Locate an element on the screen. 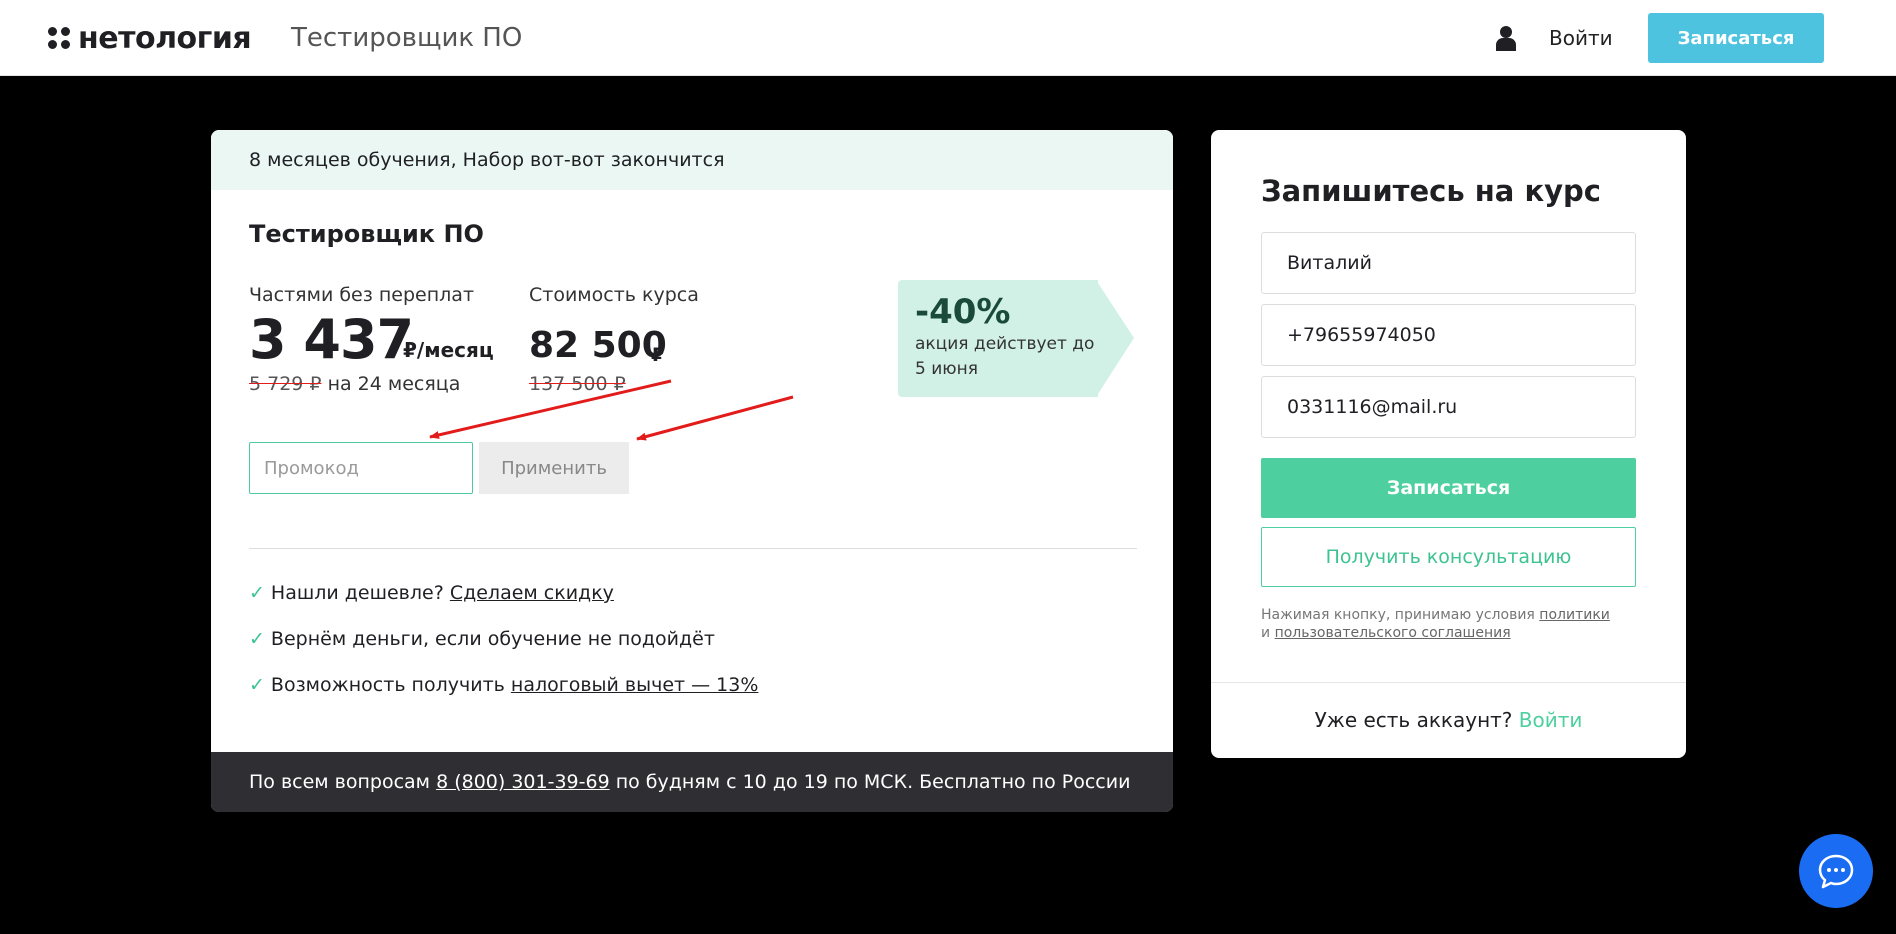 The height and width of the screenshot is (934, 1896). installment-old-price: 5 729 ₽ is located at coordinates (285, 384).